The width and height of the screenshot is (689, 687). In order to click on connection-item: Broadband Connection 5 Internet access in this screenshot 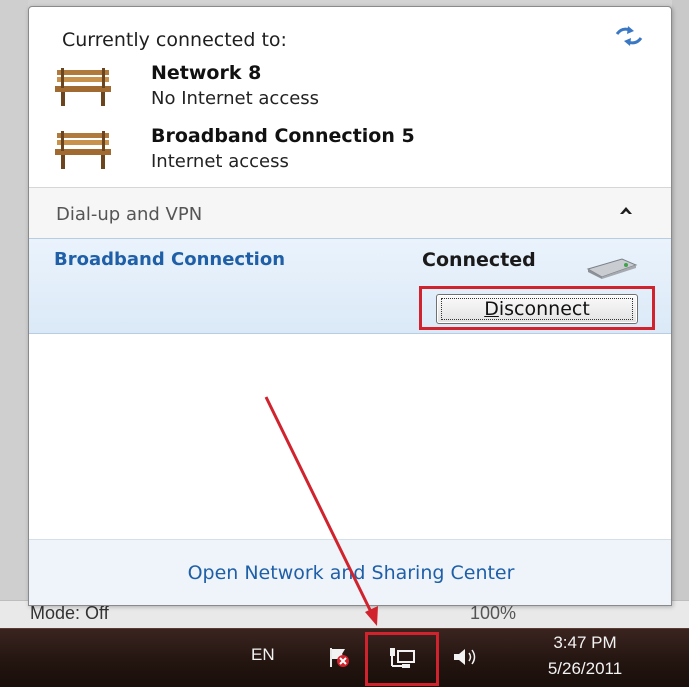, I will do `click(353, 153)`.